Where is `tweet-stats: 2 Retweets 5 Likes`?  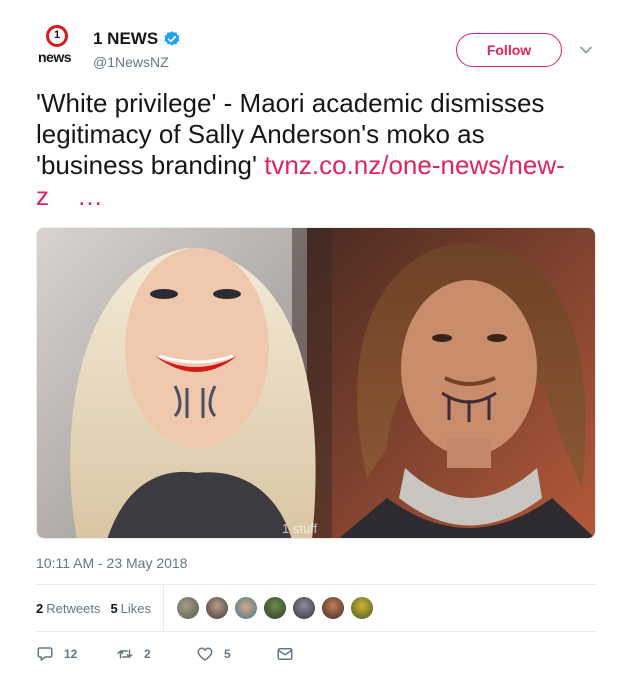 tweet-stats: 2 Retweets 5 Likes is located at coordinates (316, 608).